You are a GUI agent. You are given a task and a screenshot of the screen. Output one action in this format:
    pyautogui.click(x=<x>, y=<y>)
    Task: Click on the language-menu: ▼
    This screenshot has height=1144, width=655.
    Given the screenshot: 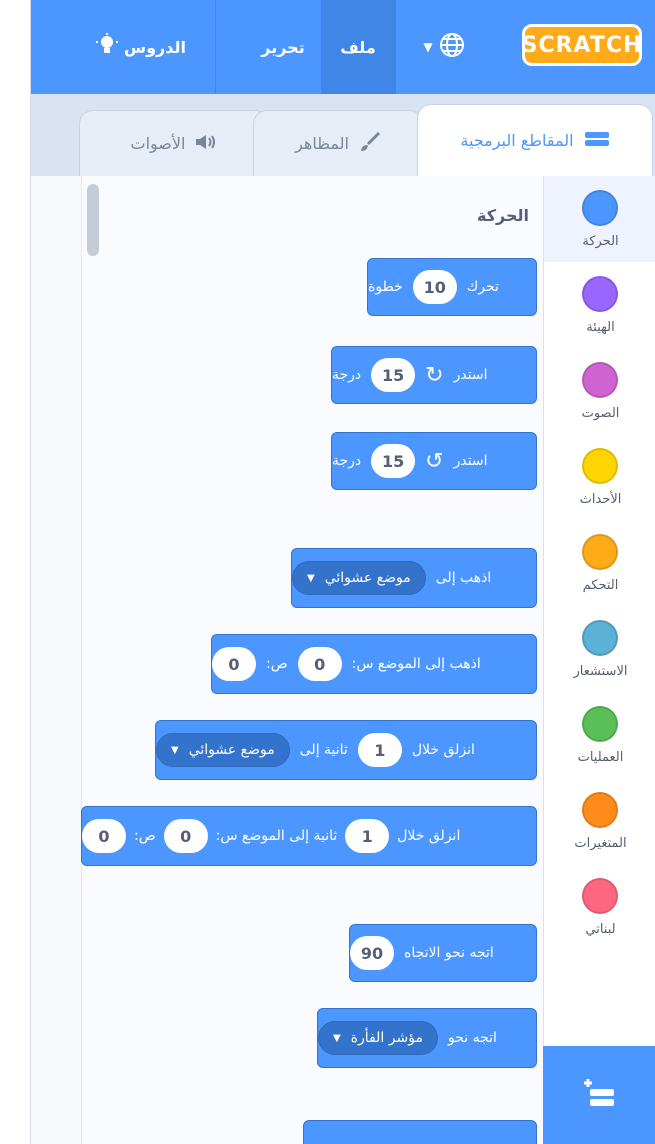 What is the action you would take?
    pyautogui.click(x=444, y=47)
    